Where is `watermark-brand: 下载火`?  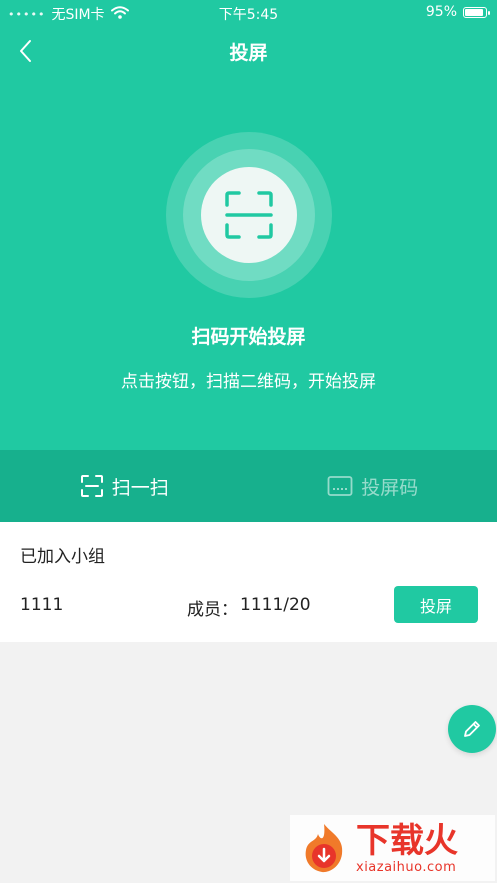 watermark-brand: 下载火 is located at coordinates (407, 840).